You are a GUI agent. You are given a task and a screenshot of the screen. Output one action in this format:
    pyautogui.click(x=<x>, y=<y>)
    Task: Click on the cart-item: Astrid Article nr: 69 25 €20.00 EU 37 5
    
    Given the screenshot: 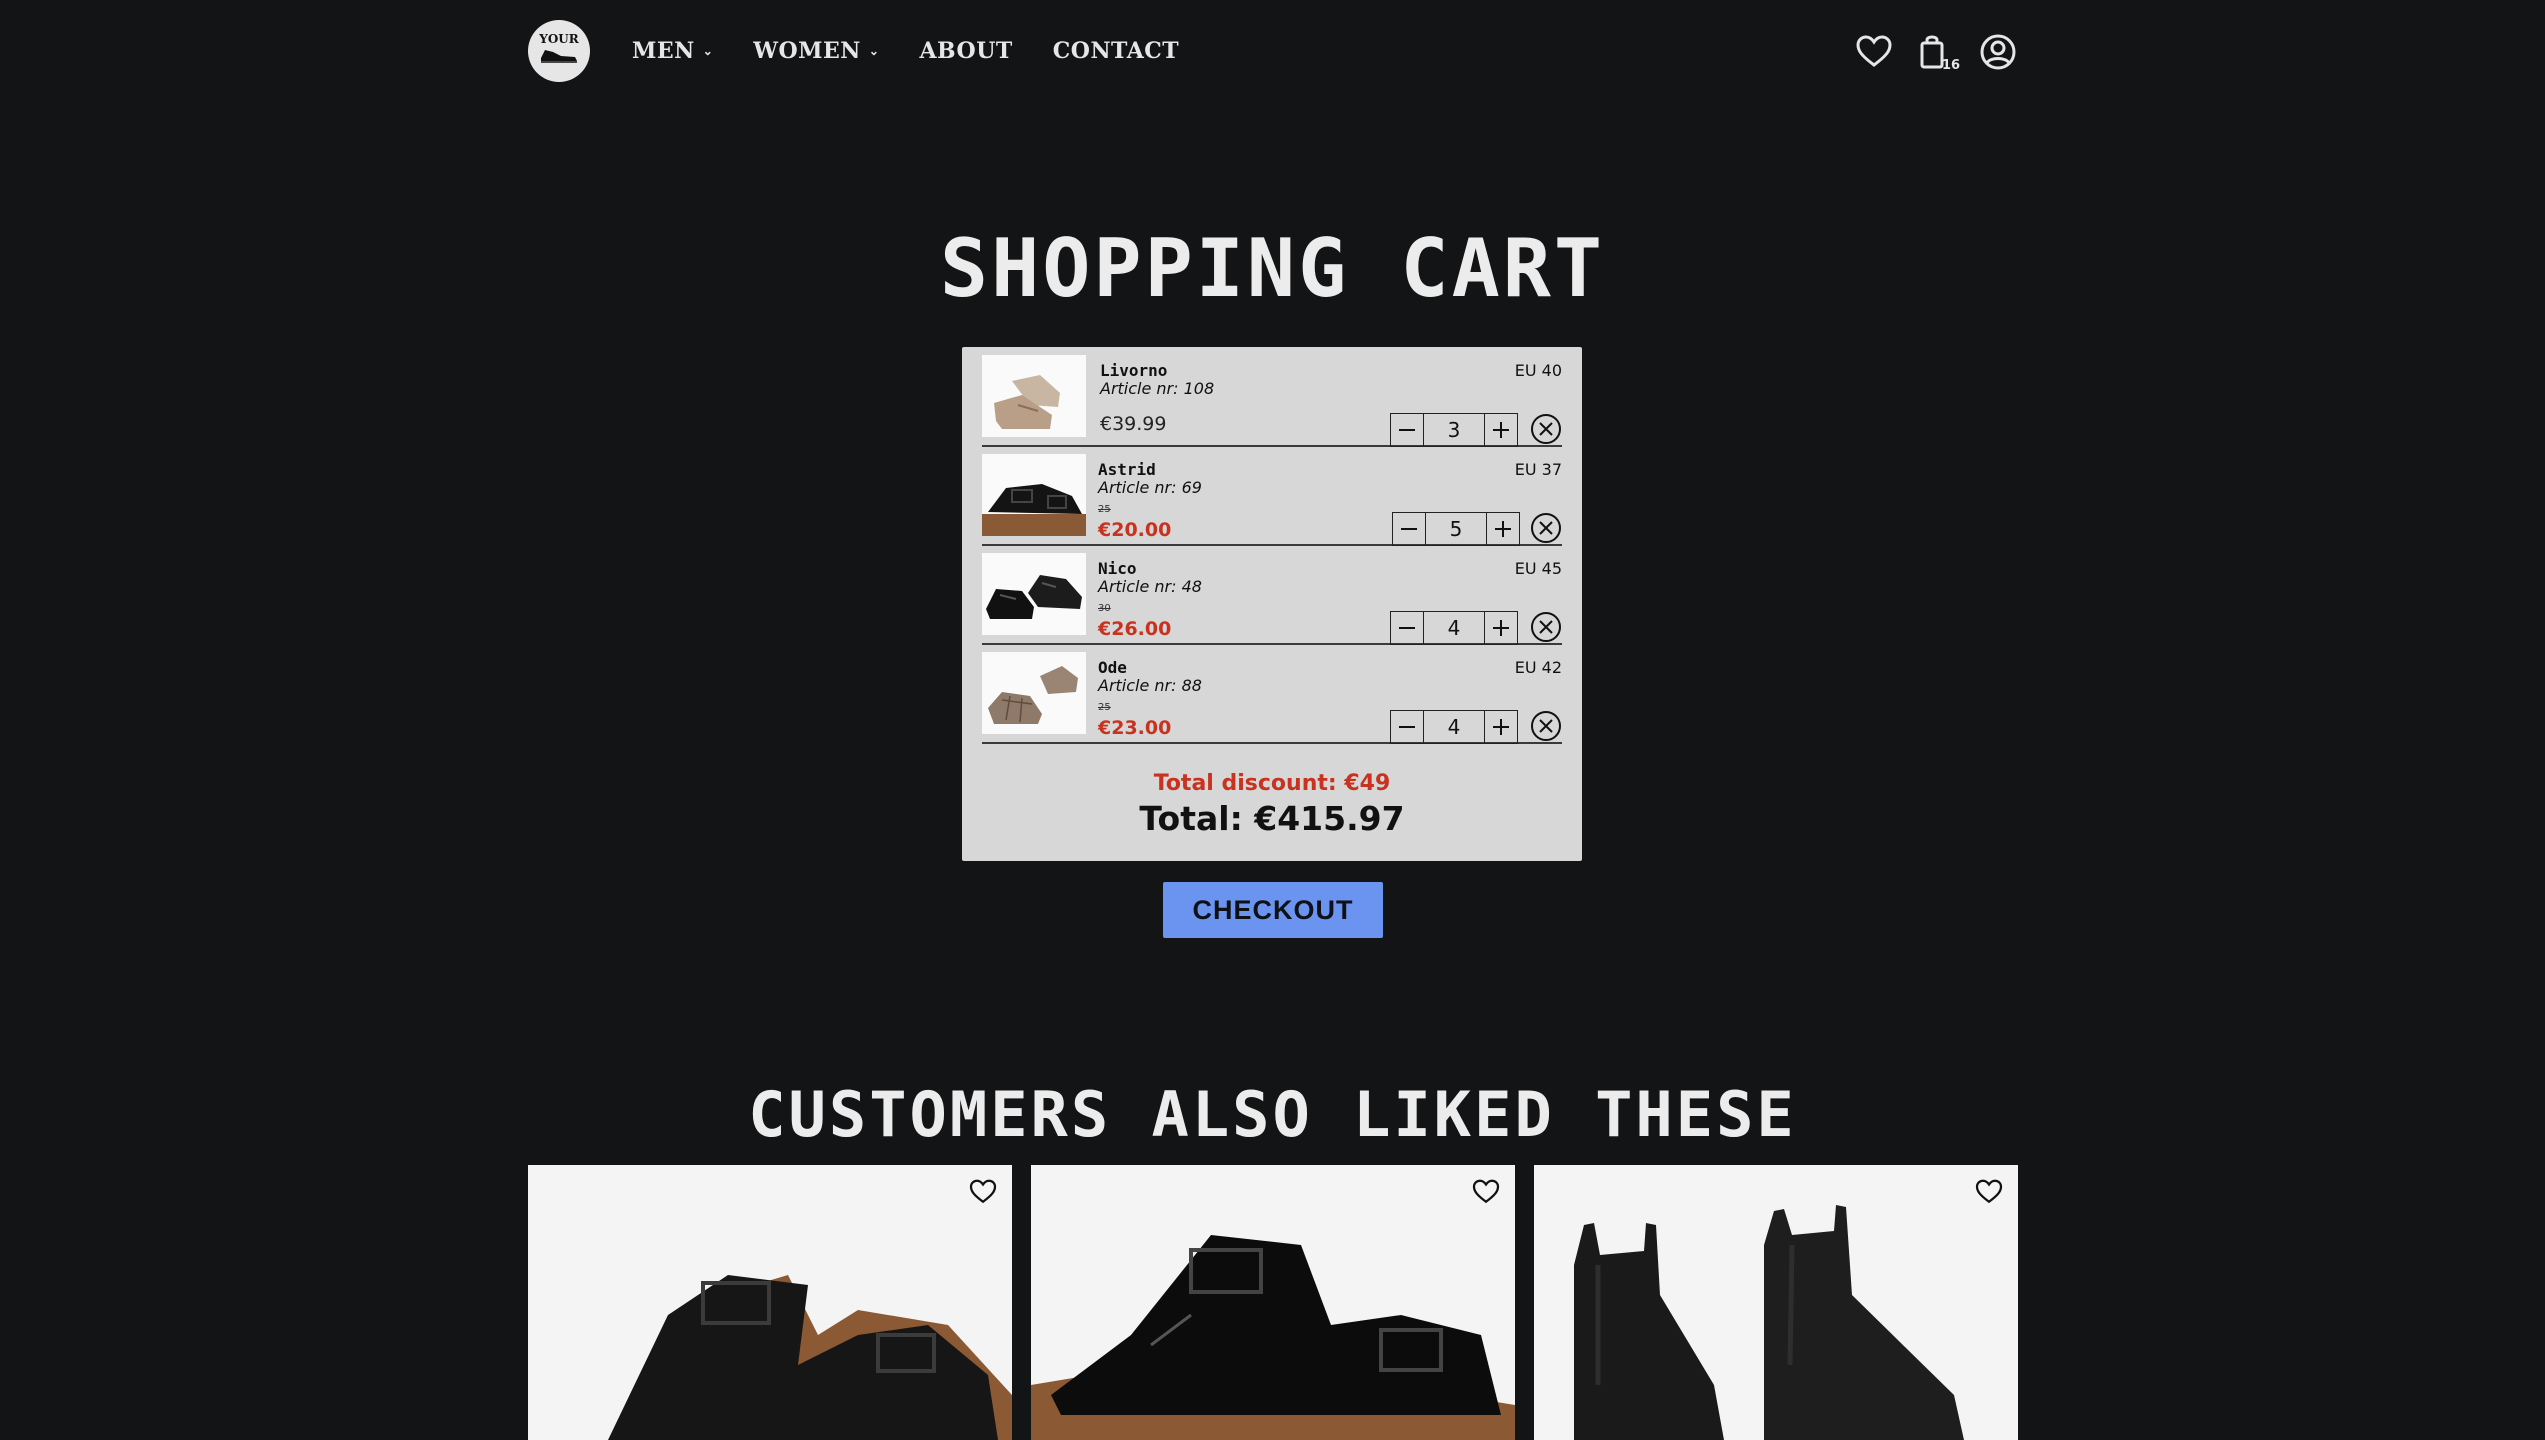 What is the action you would take?
    pyautogui.click(x=1272, y=496)
    